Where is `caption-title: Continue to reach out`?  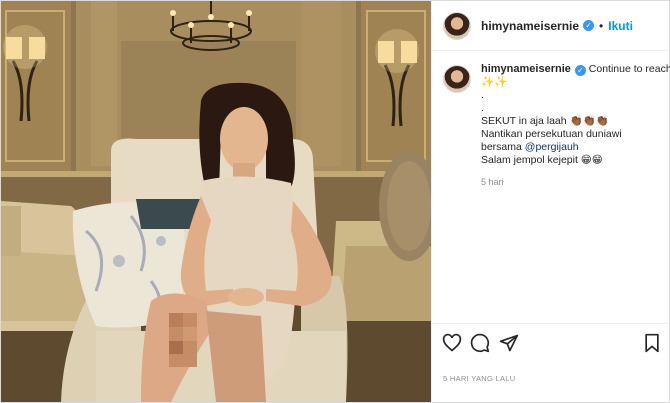
caption-title: Continue to reach out is located at coordinates (629, 69).